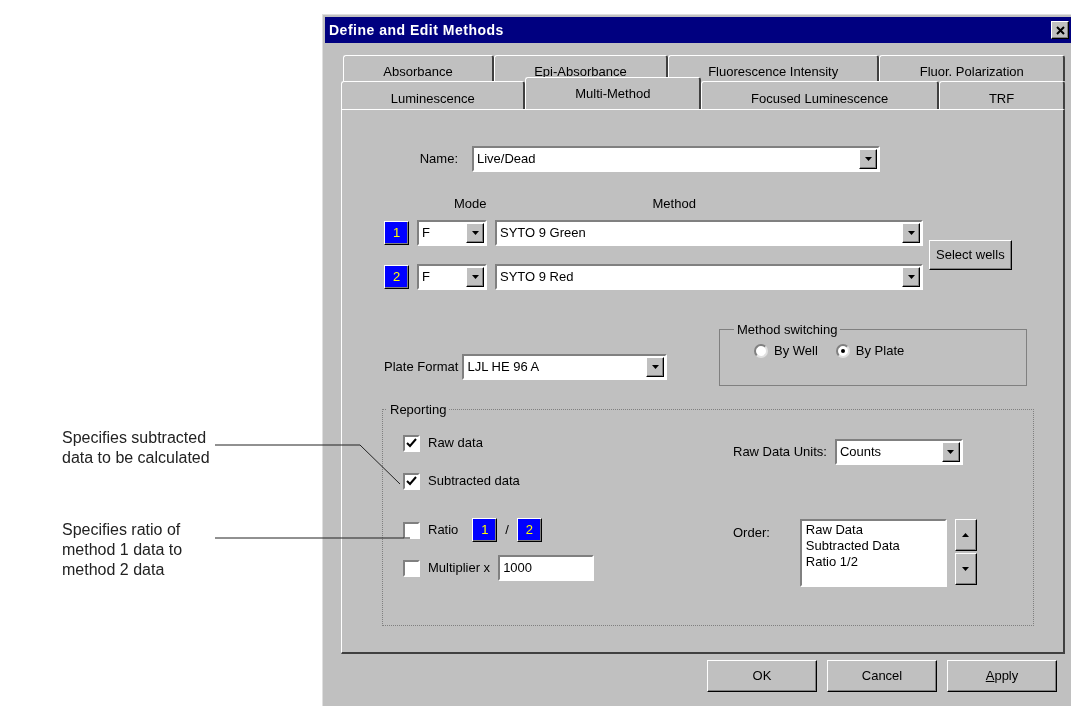 The width and height of the screenshot is (1071, 706). Describe the element at coordinates (421, 366) in the screenshot. I see `plate-format-label: Plate Format` at that location.